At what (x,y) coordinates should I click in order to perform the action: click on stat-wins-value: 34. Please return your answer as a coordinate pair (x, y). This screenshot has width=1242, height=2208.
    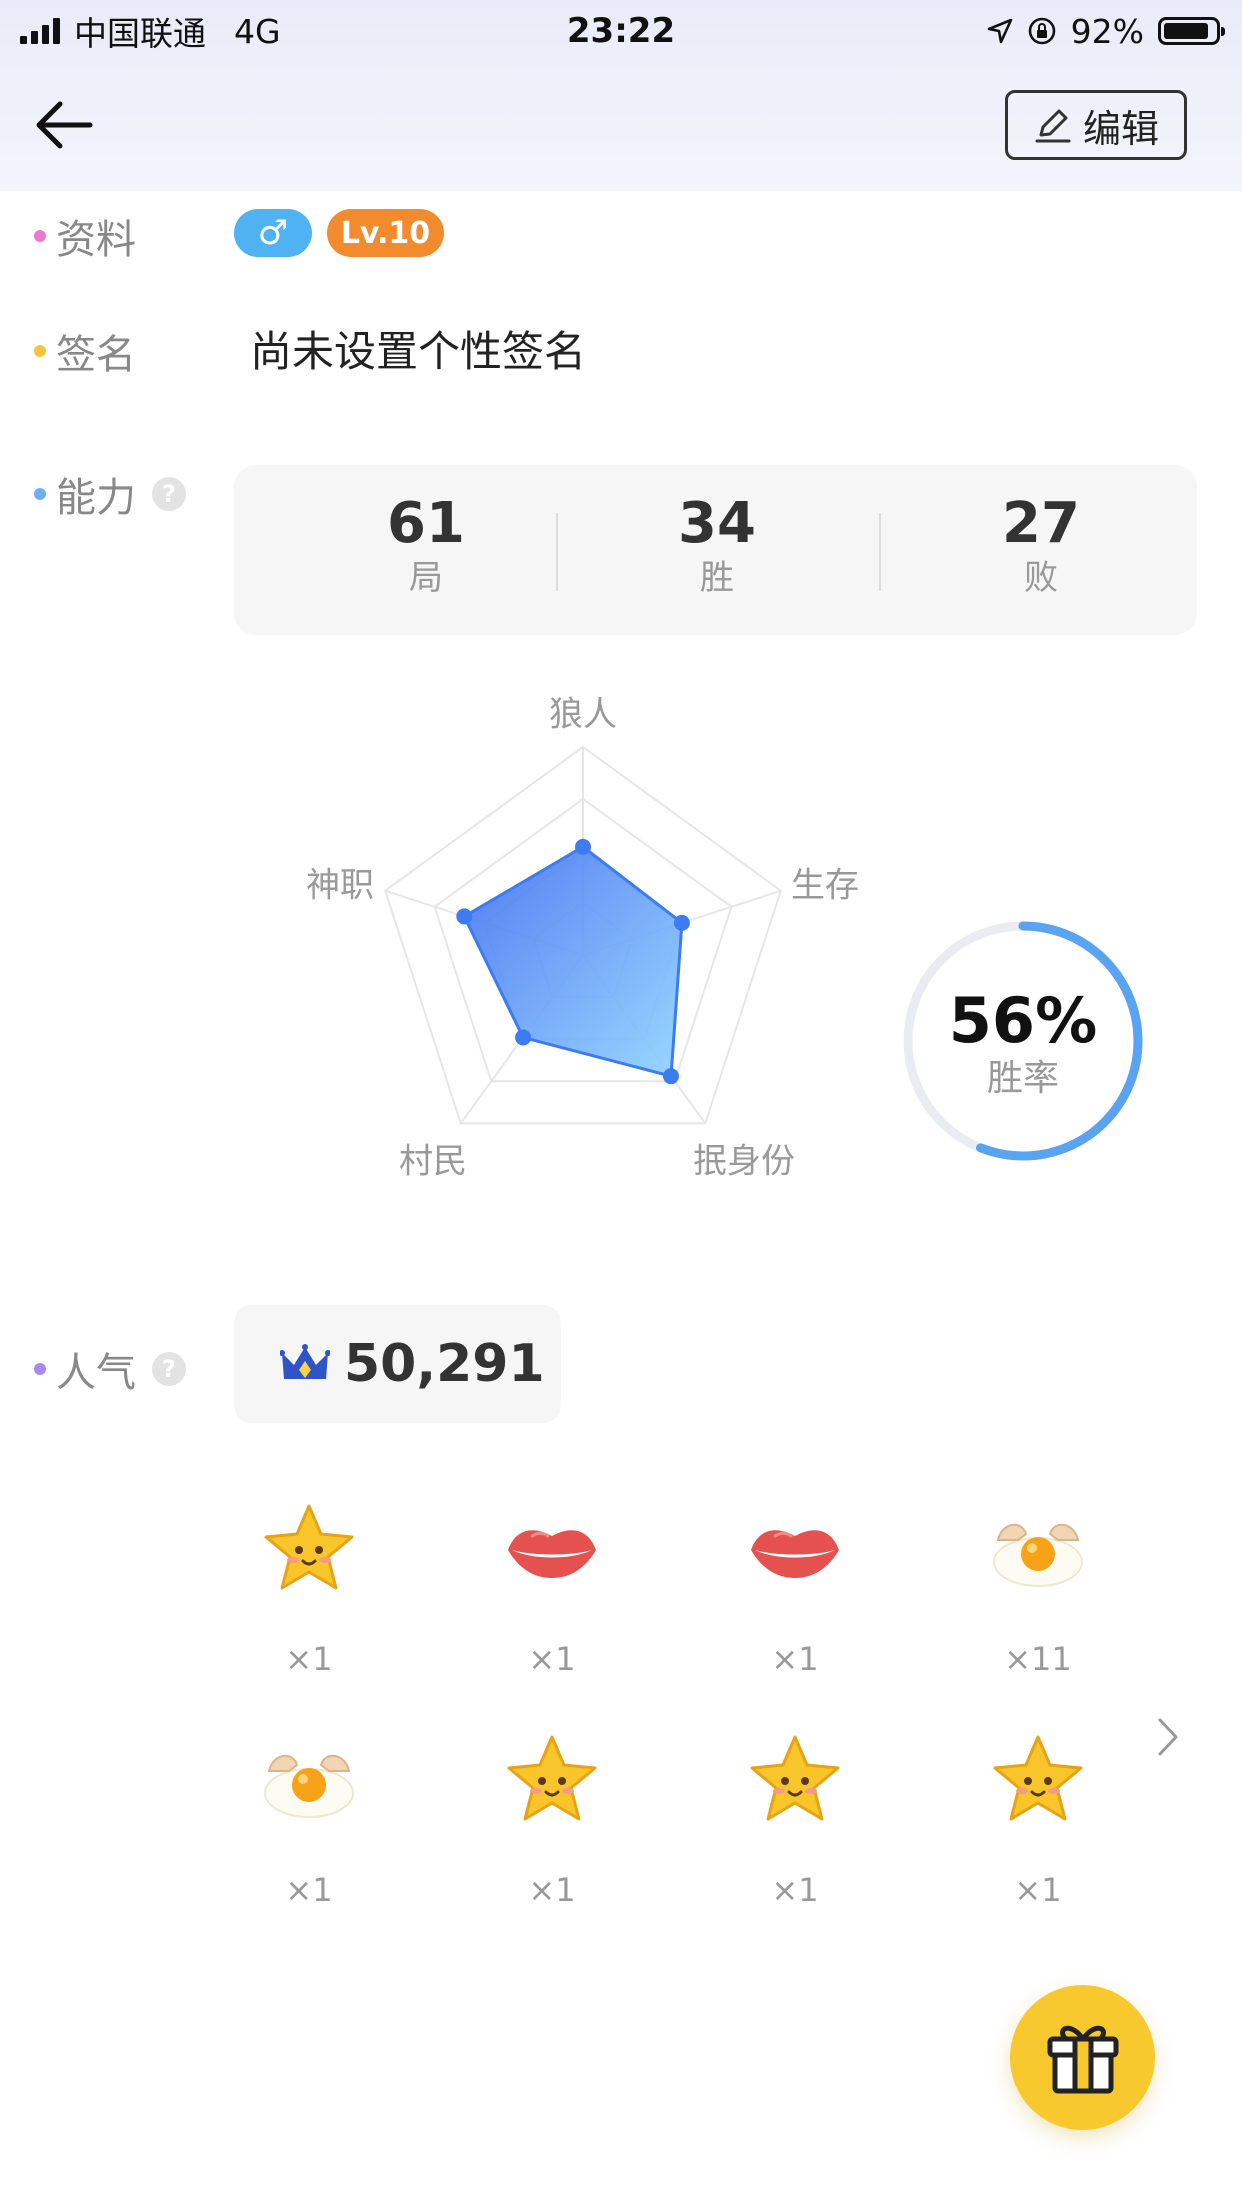
    Looking at the image, I should click on (717, 523).